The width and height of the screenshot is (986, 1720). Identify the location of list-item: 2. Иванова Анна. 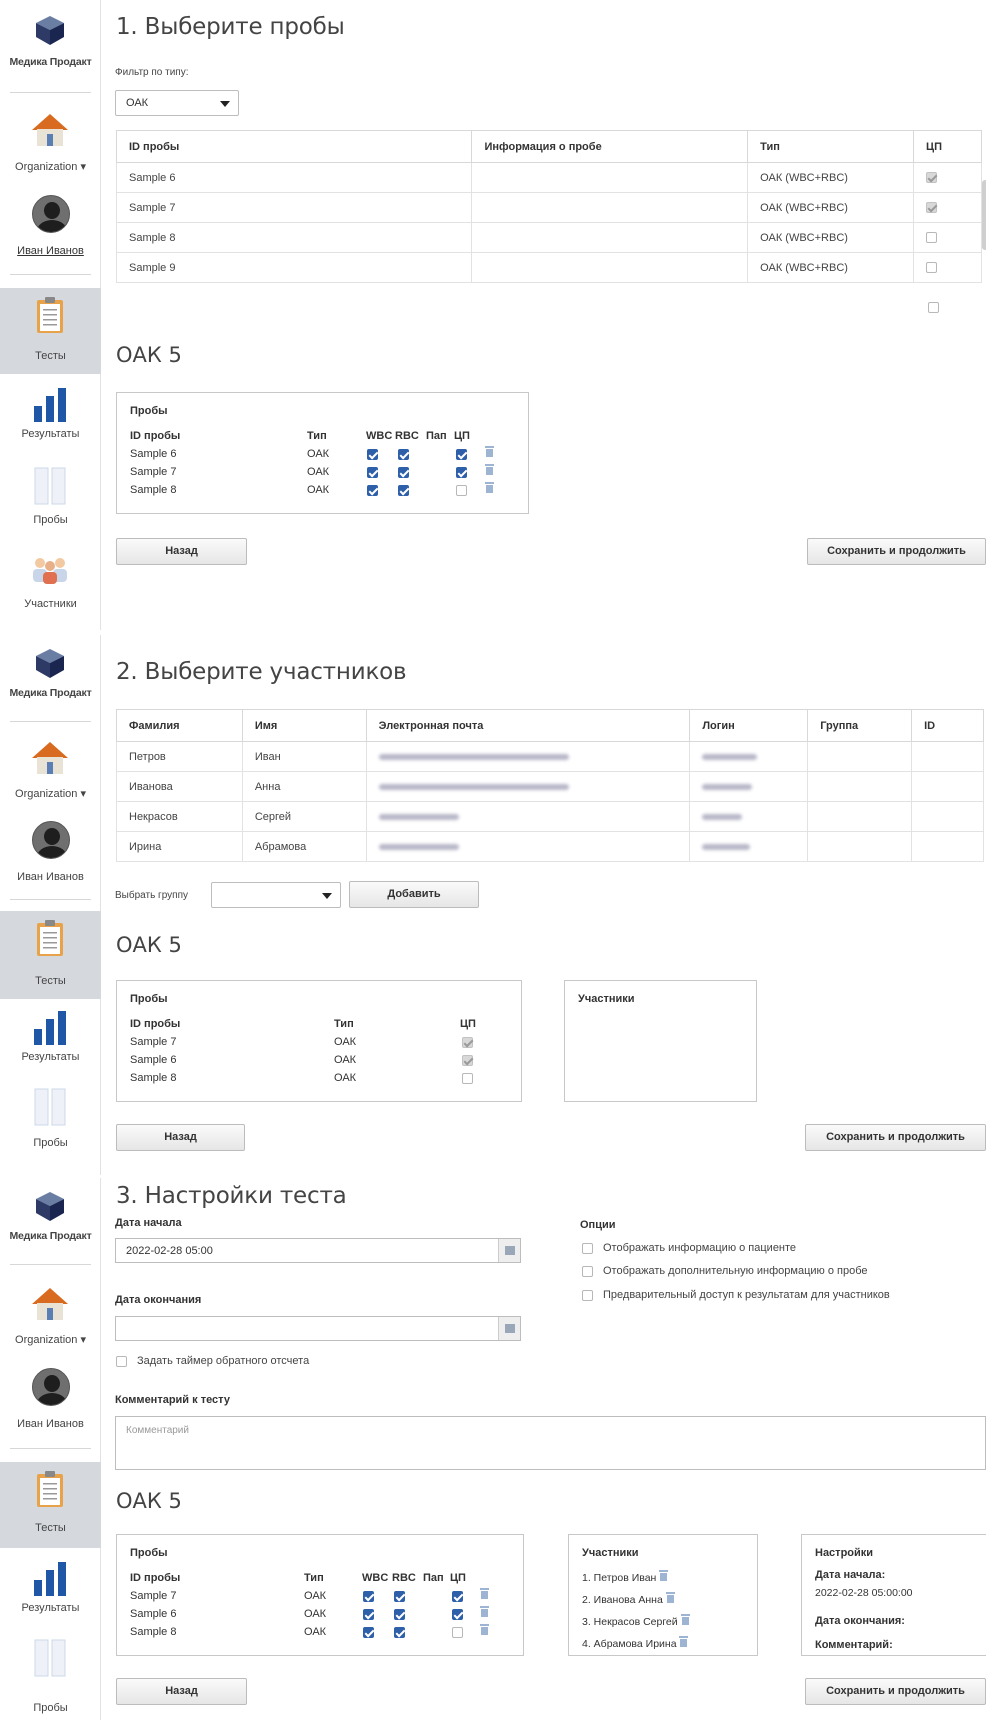
(667, 1602).